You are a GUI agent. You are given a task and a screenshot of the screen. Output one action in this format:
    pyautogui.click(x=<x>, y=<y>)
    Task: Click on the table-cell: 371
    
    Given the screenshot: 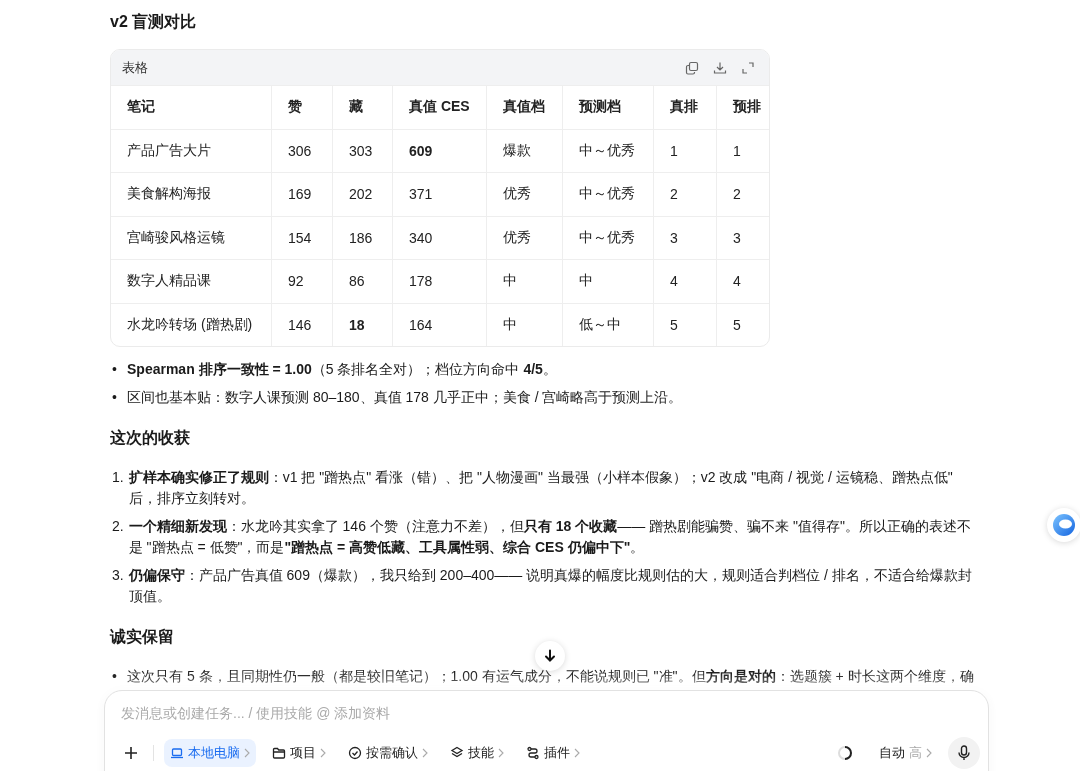 What is the action you would take?
    pyautogui.click(x=439, y=194)
    